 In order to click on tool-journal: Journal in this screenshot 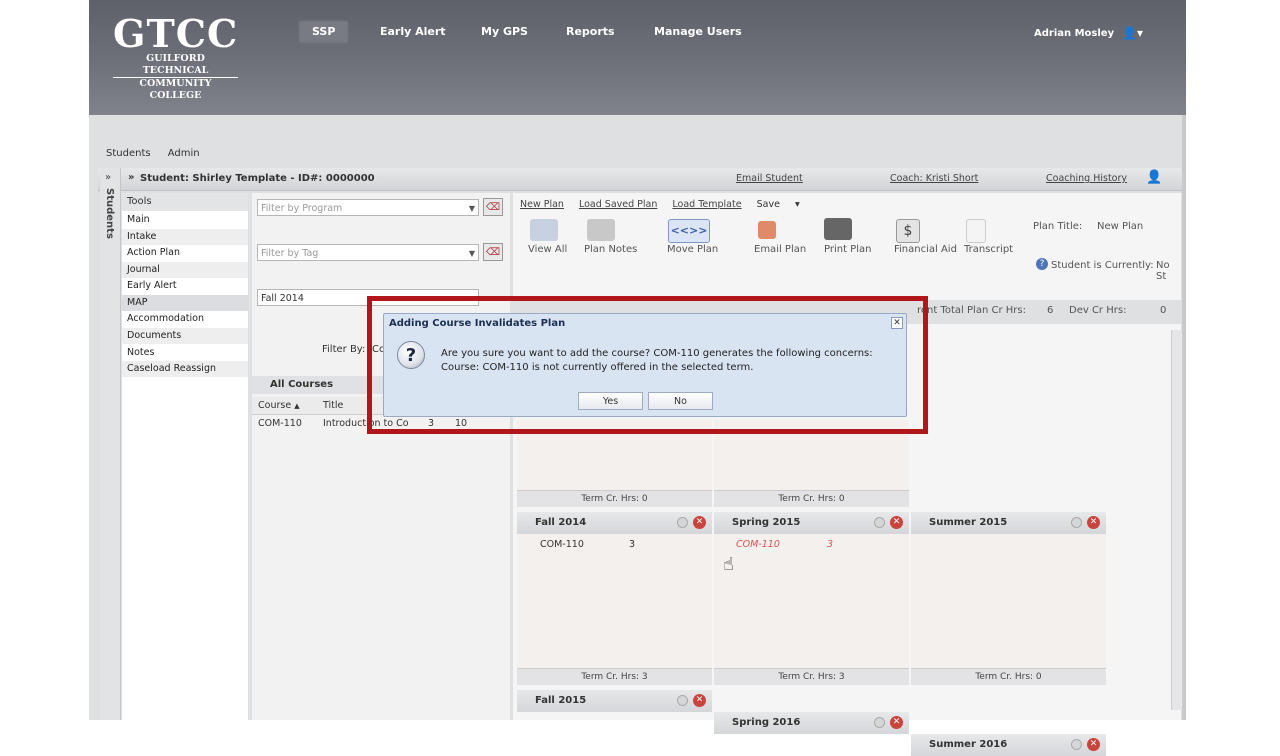, I will do `click(185, 270)`.